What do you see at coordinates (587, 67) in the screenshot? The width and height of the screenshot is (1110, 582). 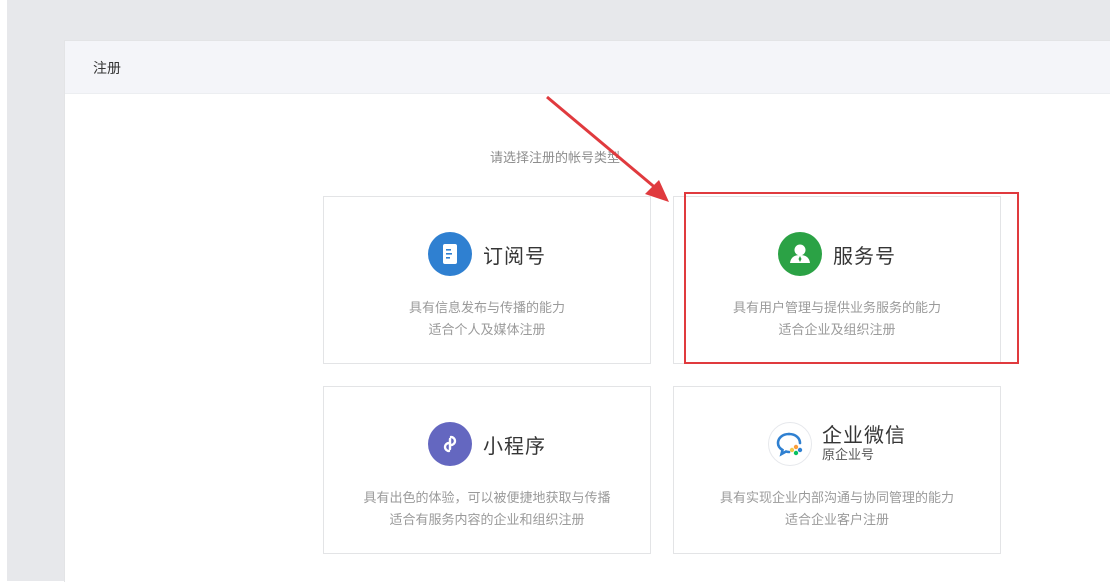 I see `panel-header: 注册` at bounding box center [587, 67].